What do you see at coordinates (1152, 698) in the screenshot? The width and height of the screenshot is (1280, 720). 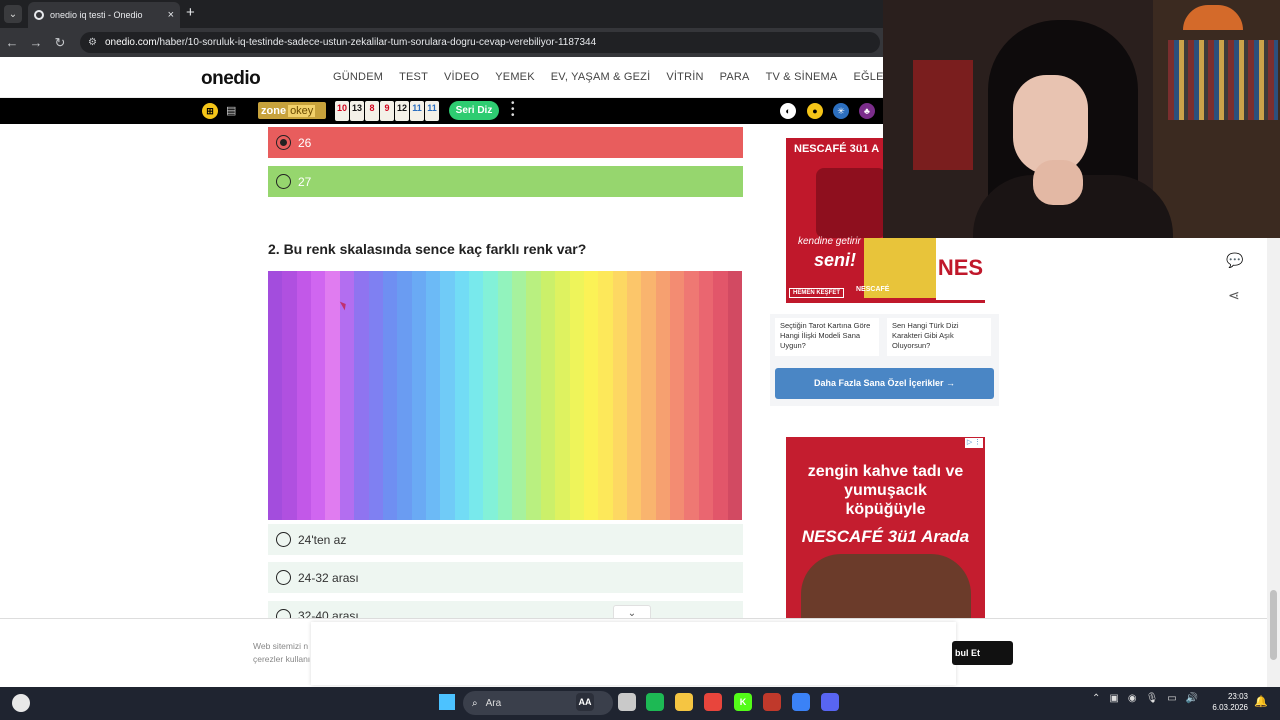 I see `microphone-icon: 🎙` at bounding box center [1152, 698].